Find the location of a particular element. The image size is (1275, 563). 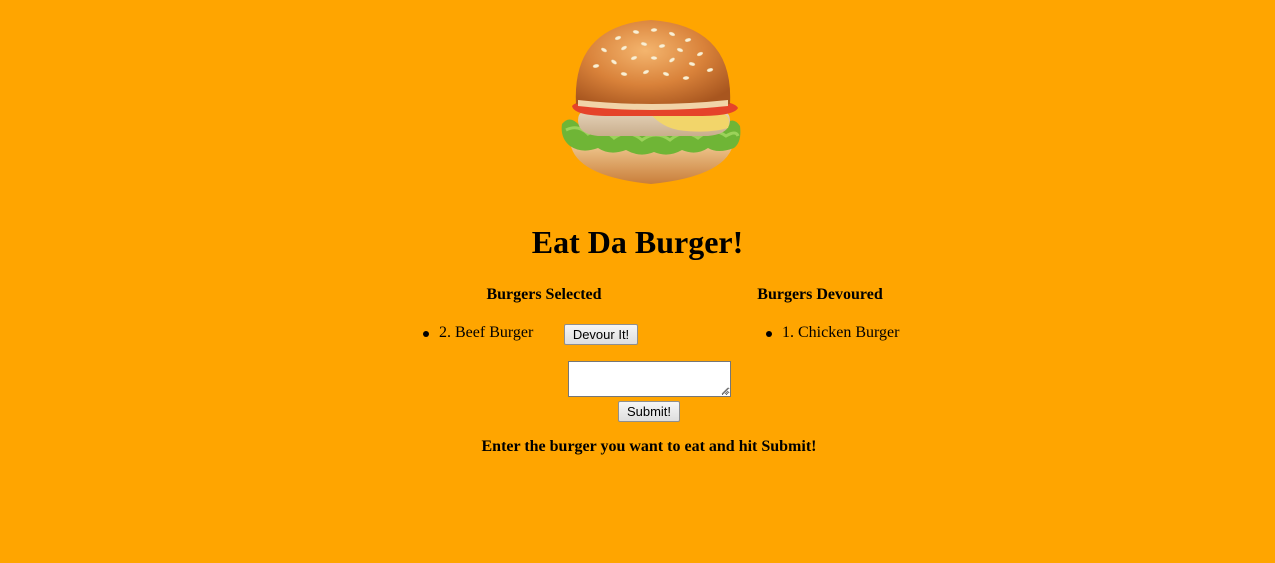

burger-icon is located at coordinates (651, 102).